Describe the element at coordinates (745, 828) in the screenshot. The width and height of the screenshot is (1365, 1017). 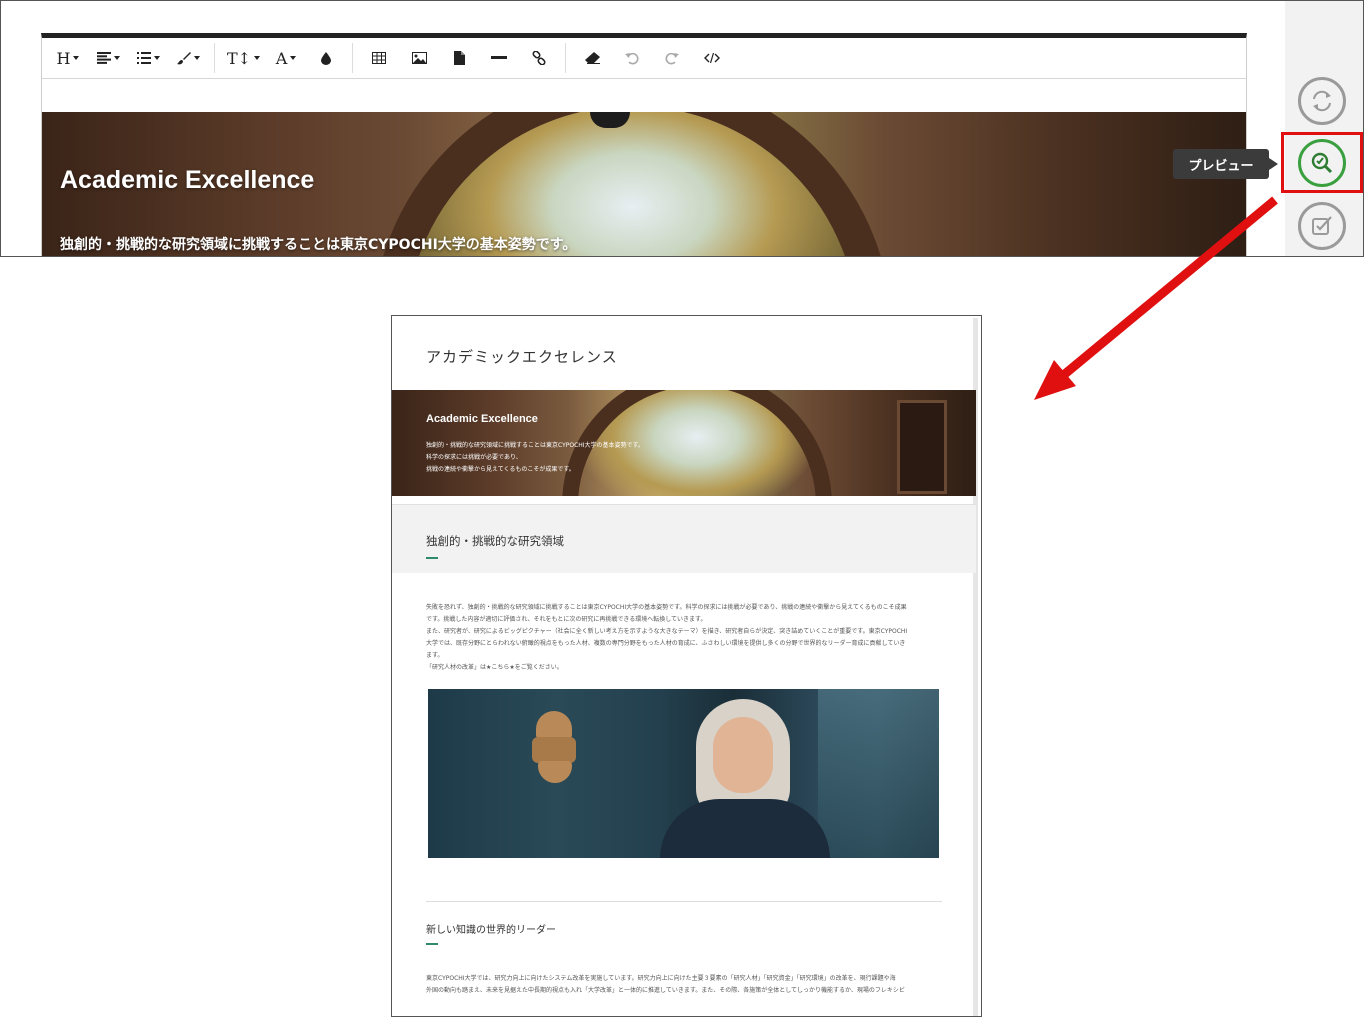
I see `photo-person-shirt` at that location.